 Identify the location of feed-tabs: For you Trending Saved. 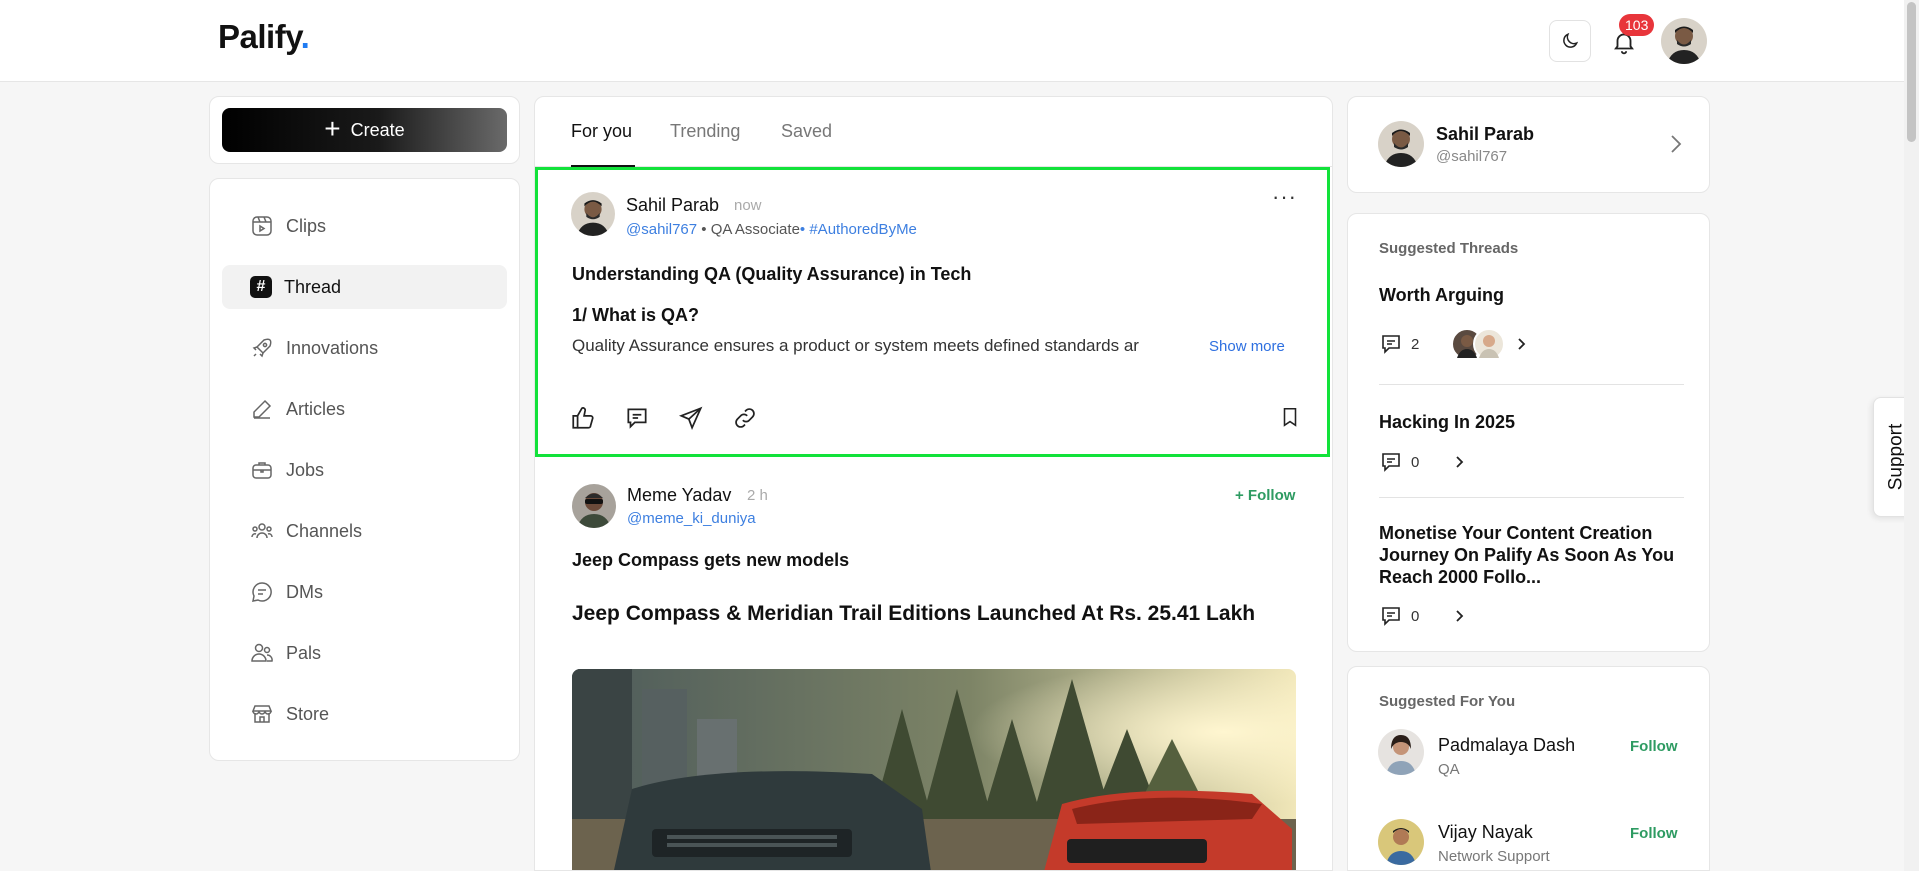
(933, 132).